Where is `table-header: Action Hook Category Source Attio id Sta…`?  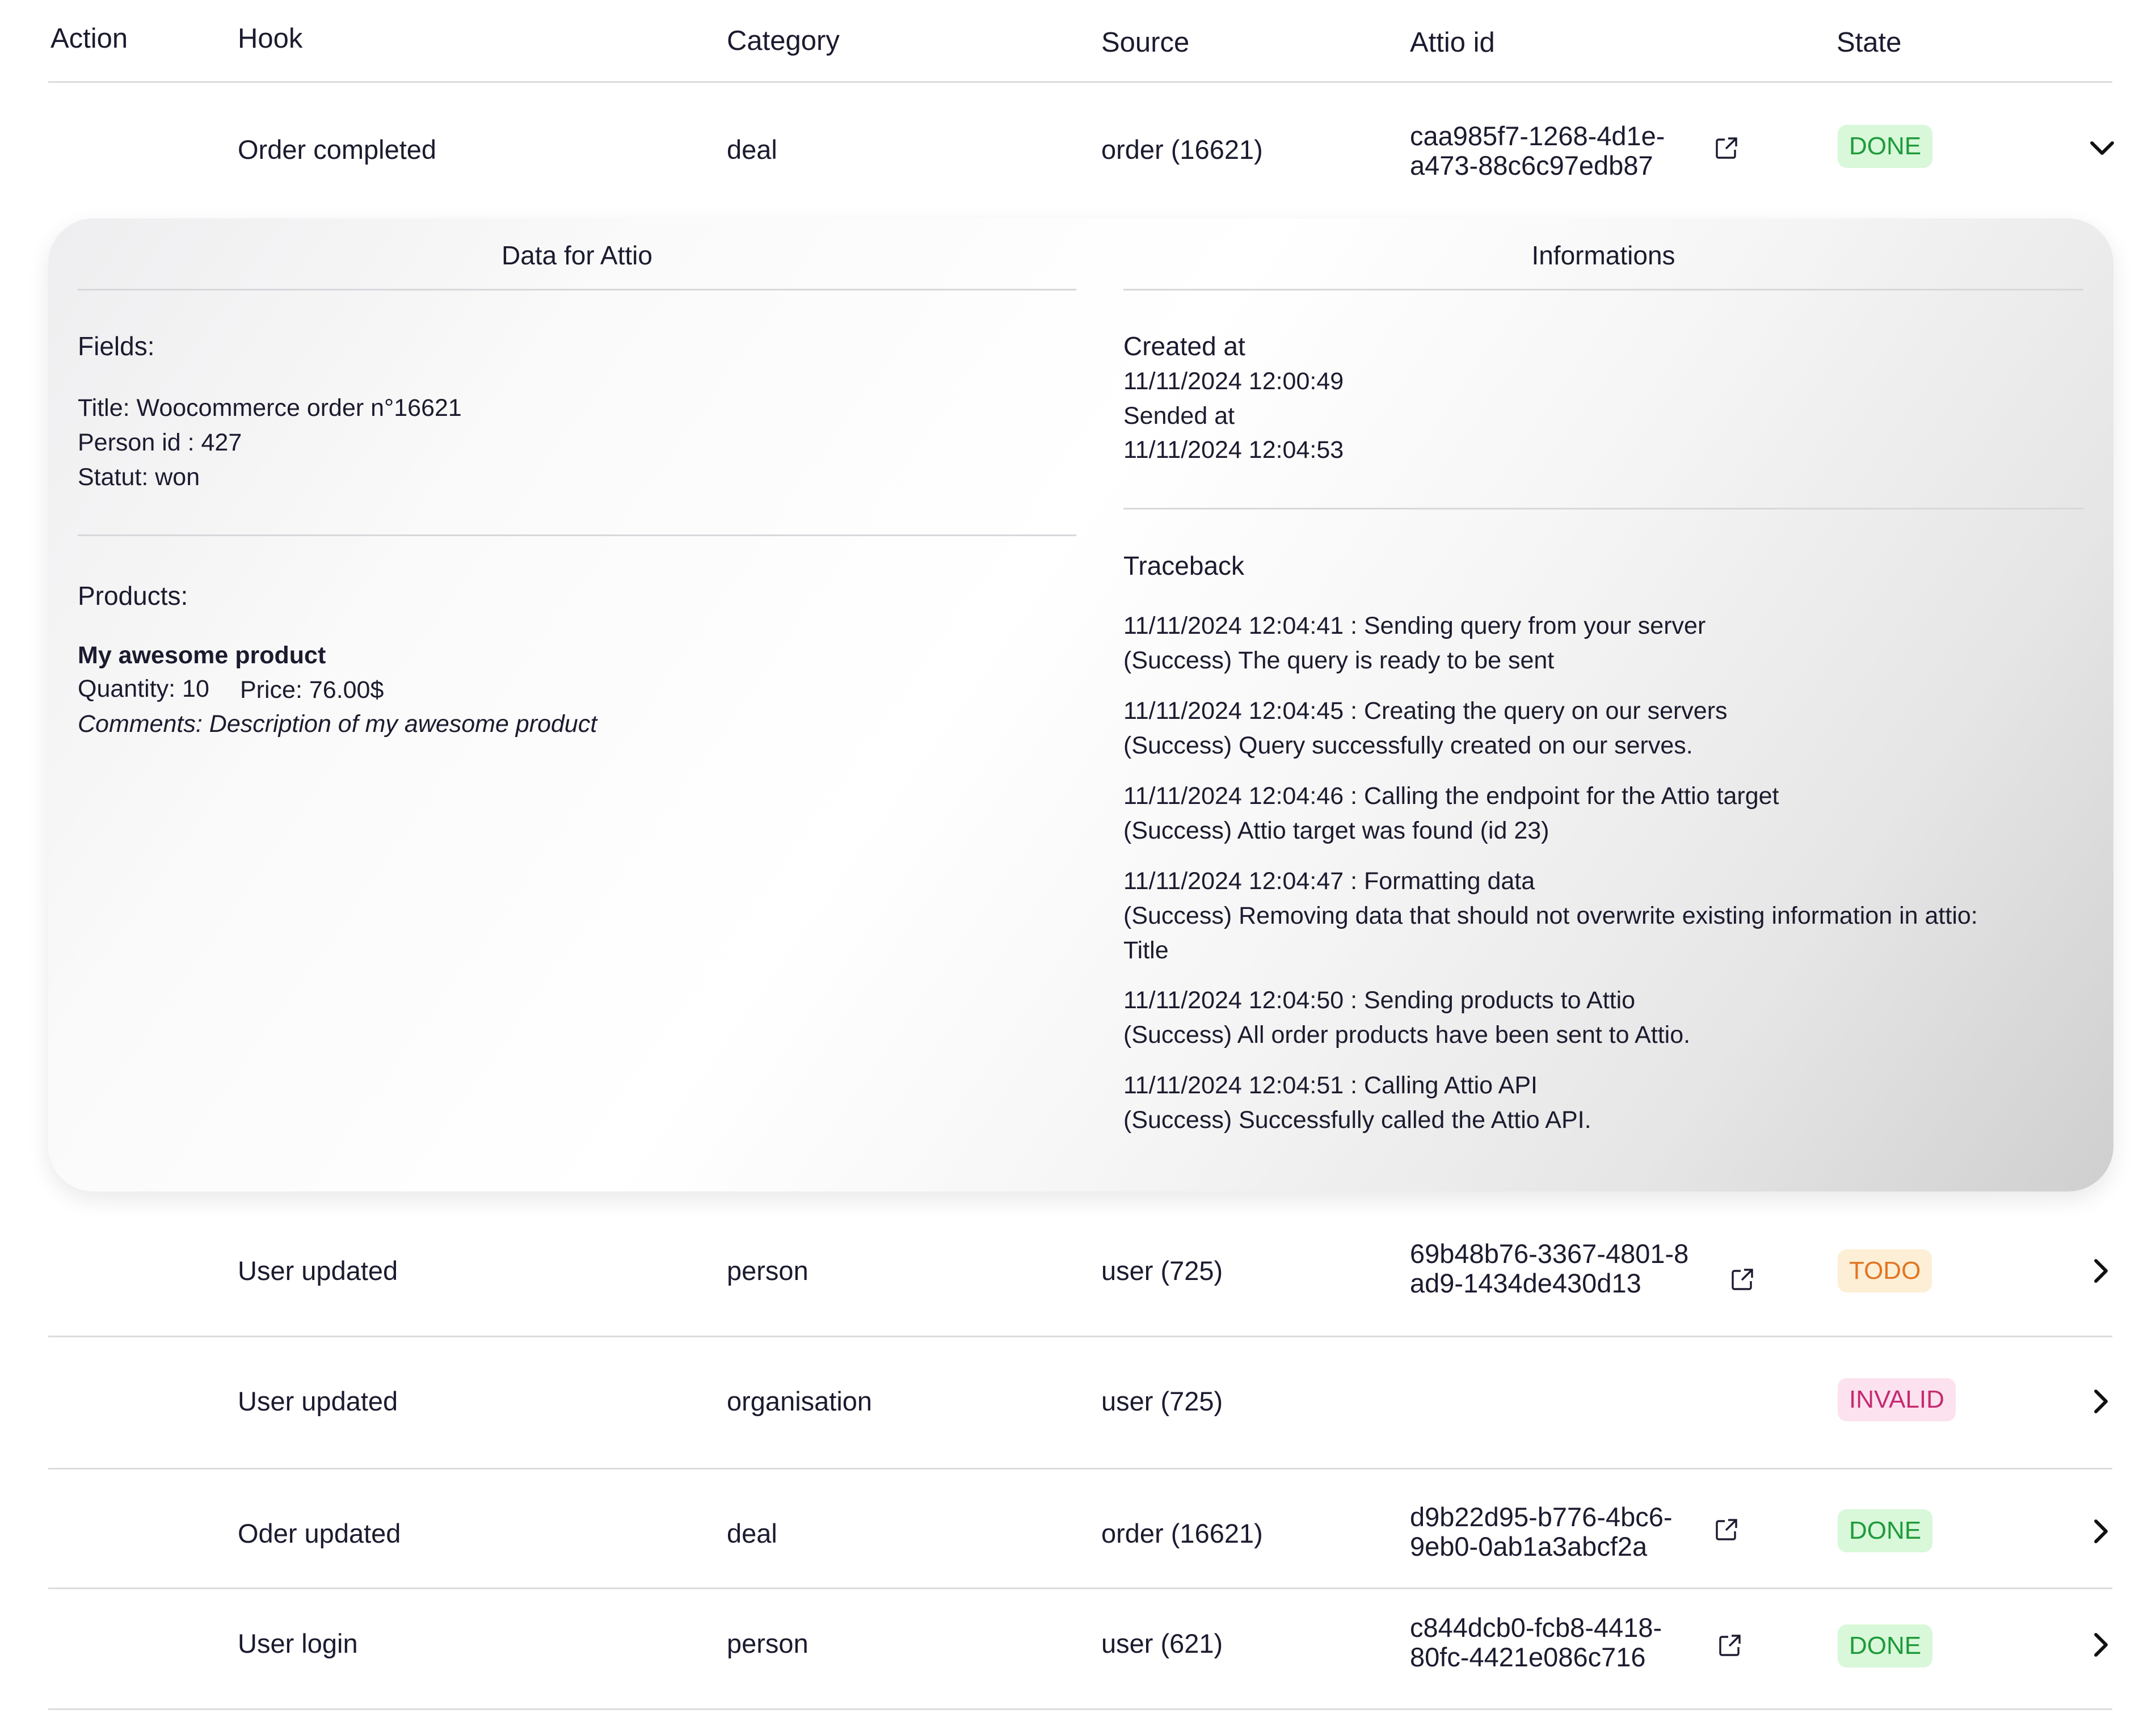 table-header: Action Hook Category Source Attio id Sta… is located at coordinates (1078, 41).